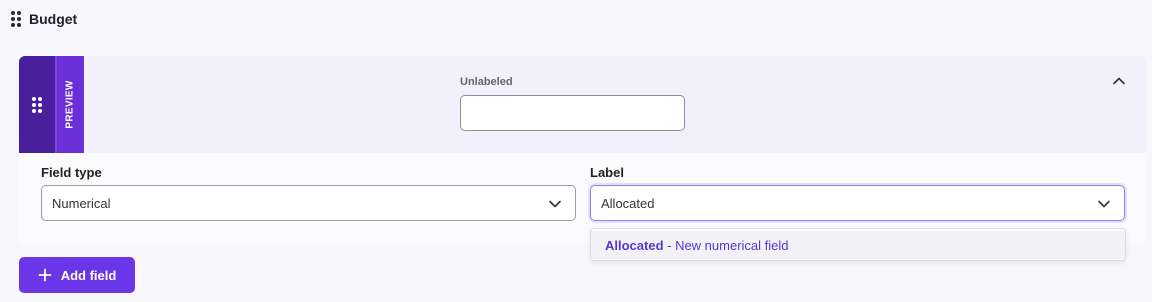 Image resolution: width=1152 pixels, height=302 pixels. I want to click on label-dropdown-menu: Allocated - New numerical field, so click(858, 244).